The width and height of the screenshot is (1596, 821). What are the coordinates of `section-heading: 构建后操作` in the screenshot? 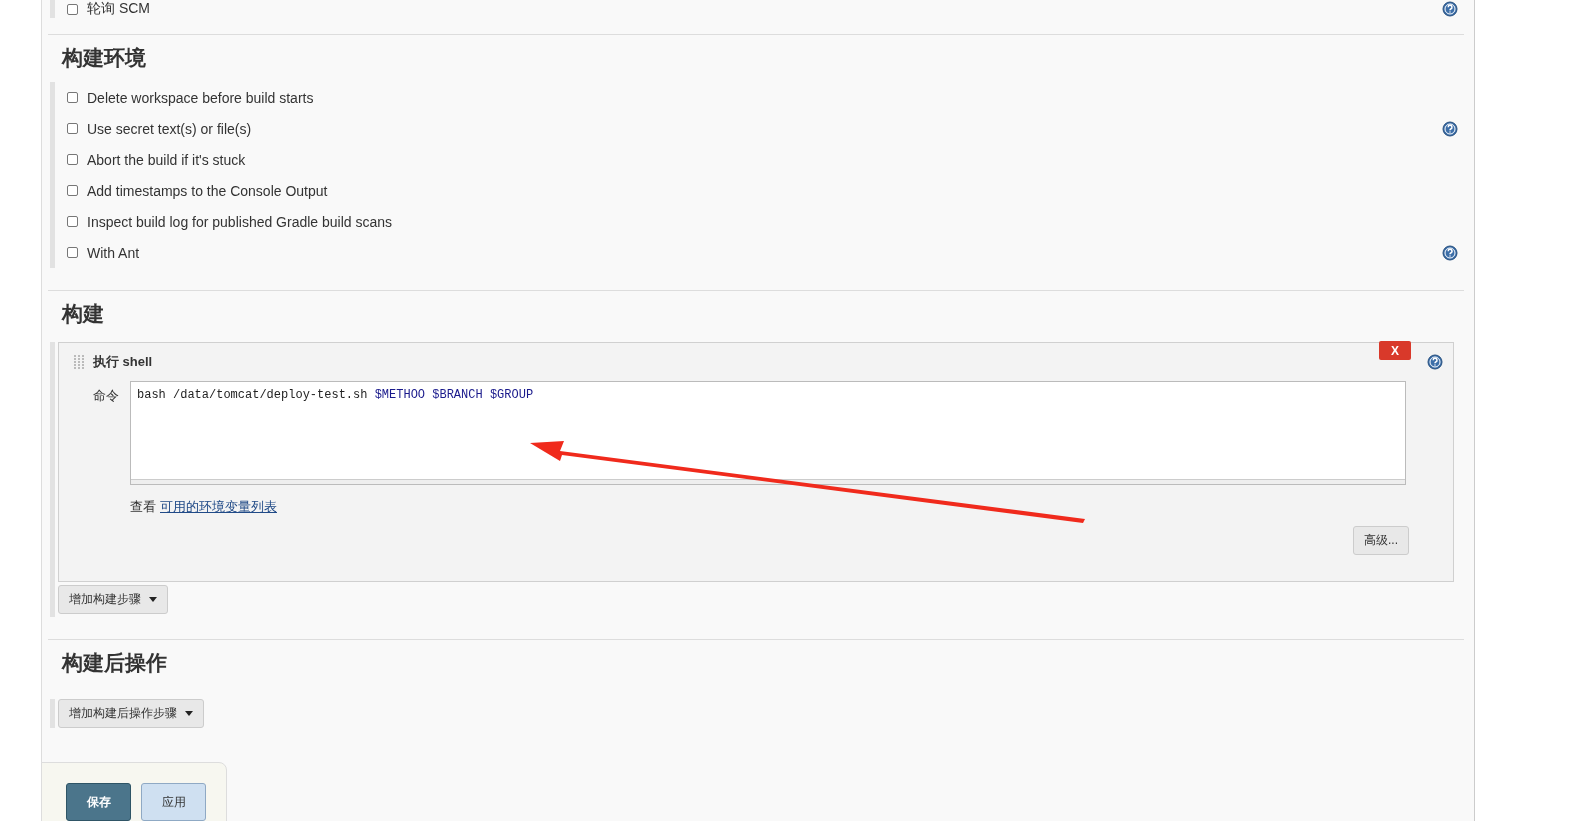 It's located at (114, 663).